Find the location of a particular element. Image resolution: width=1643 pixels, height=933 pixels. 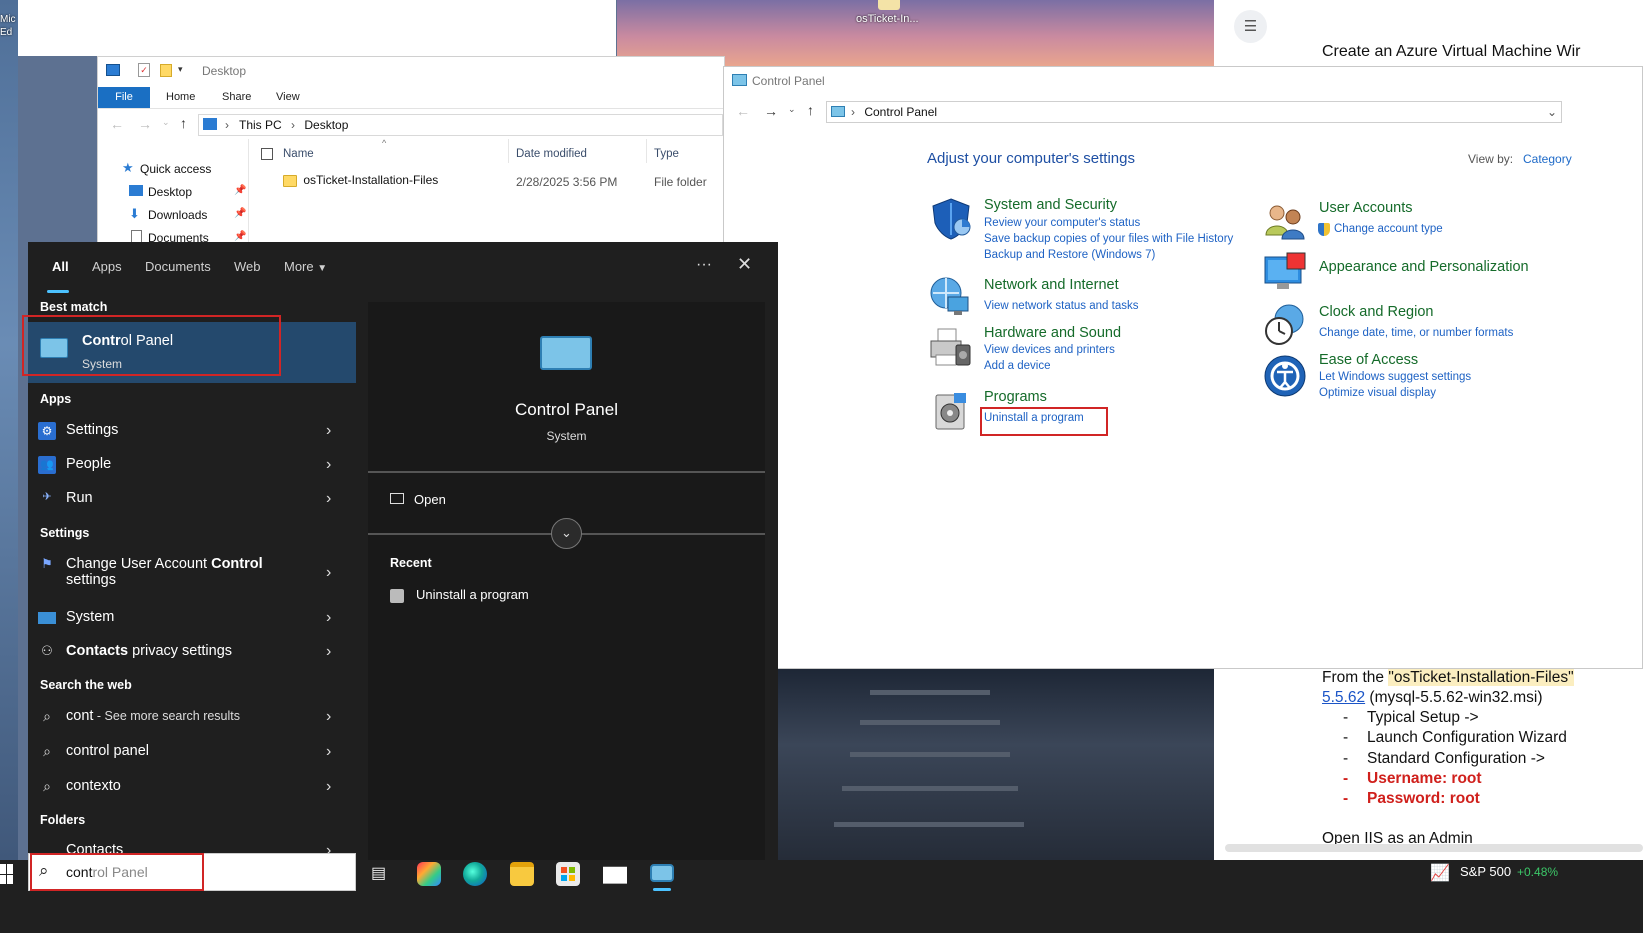

edge-icon is located at coordinates (475, 874).